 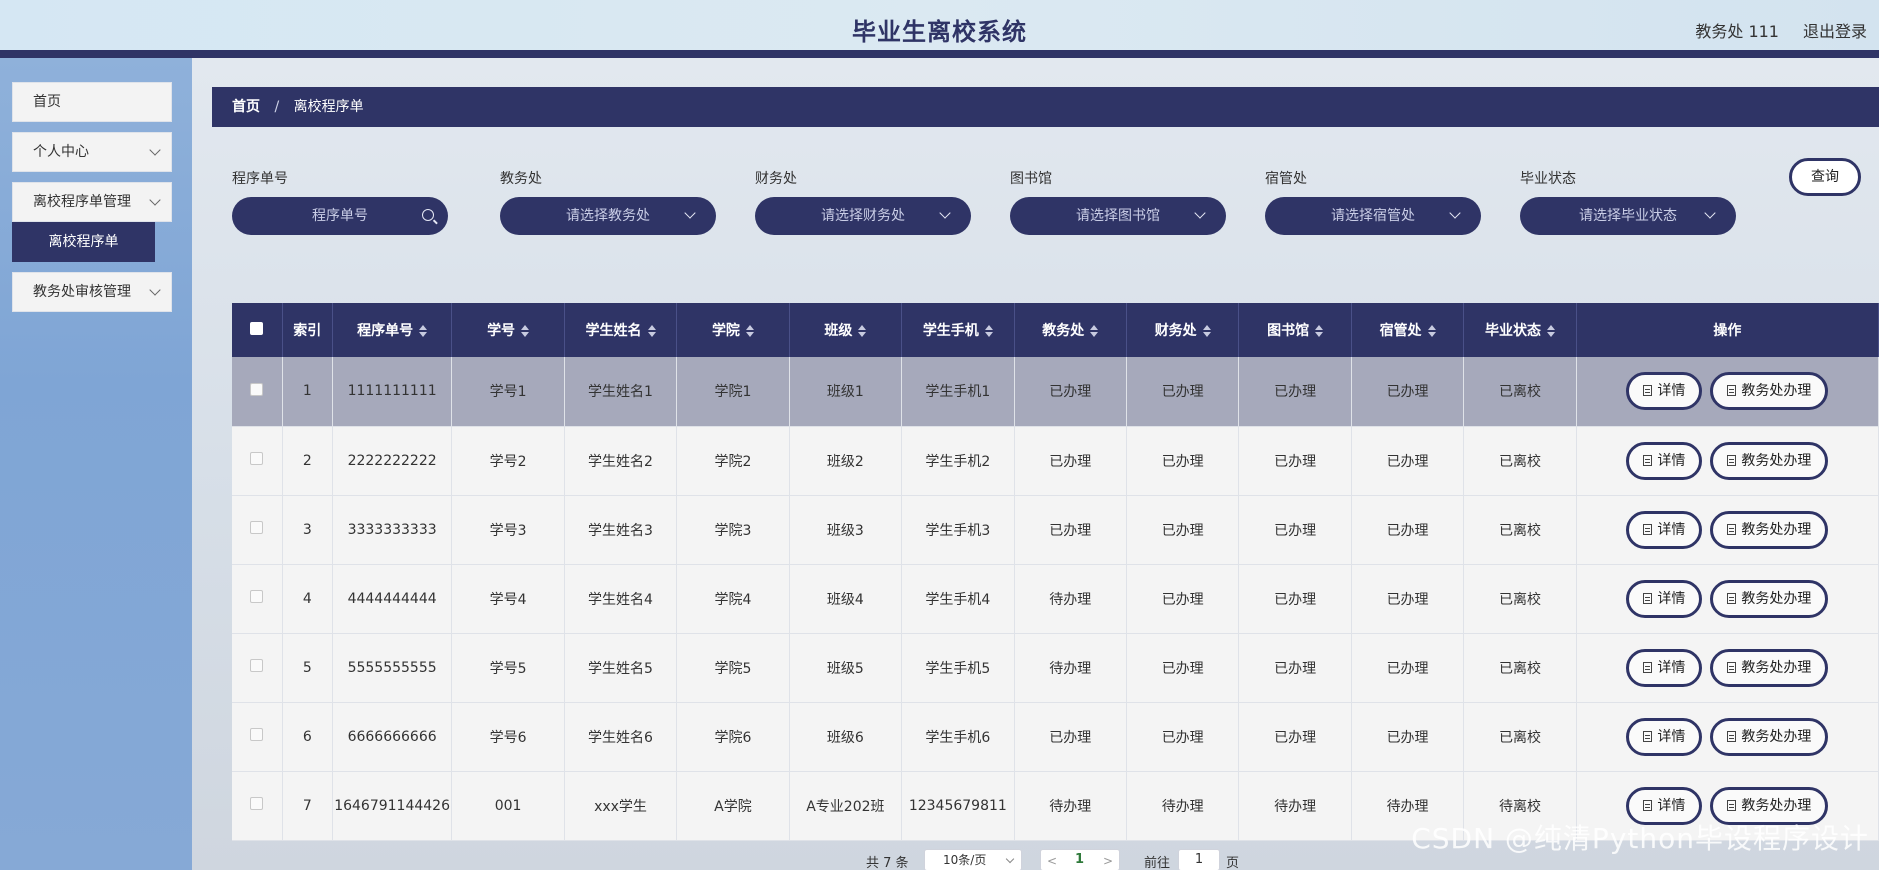 What do you see at coordinates (501, 331) in the screenshot?
I see `header-label: 学号` at bounding box center [501, 331].